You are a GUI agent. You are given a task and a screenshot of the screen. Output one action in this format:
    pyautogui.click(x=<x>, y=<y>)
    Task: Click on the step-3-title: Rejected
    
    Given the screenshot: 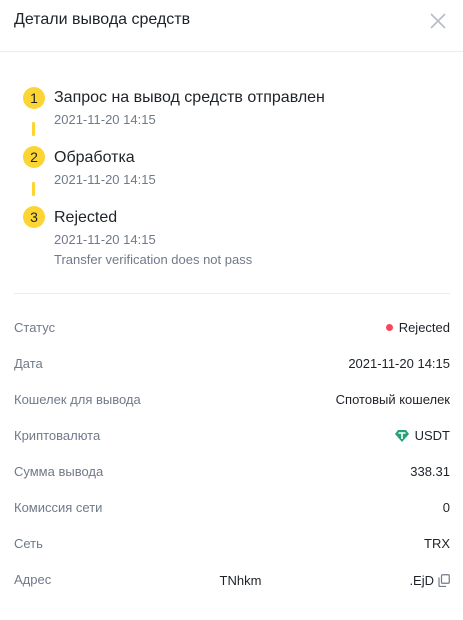 What is the action you would take?
    pyautogui.click(x=86, y=217)
    